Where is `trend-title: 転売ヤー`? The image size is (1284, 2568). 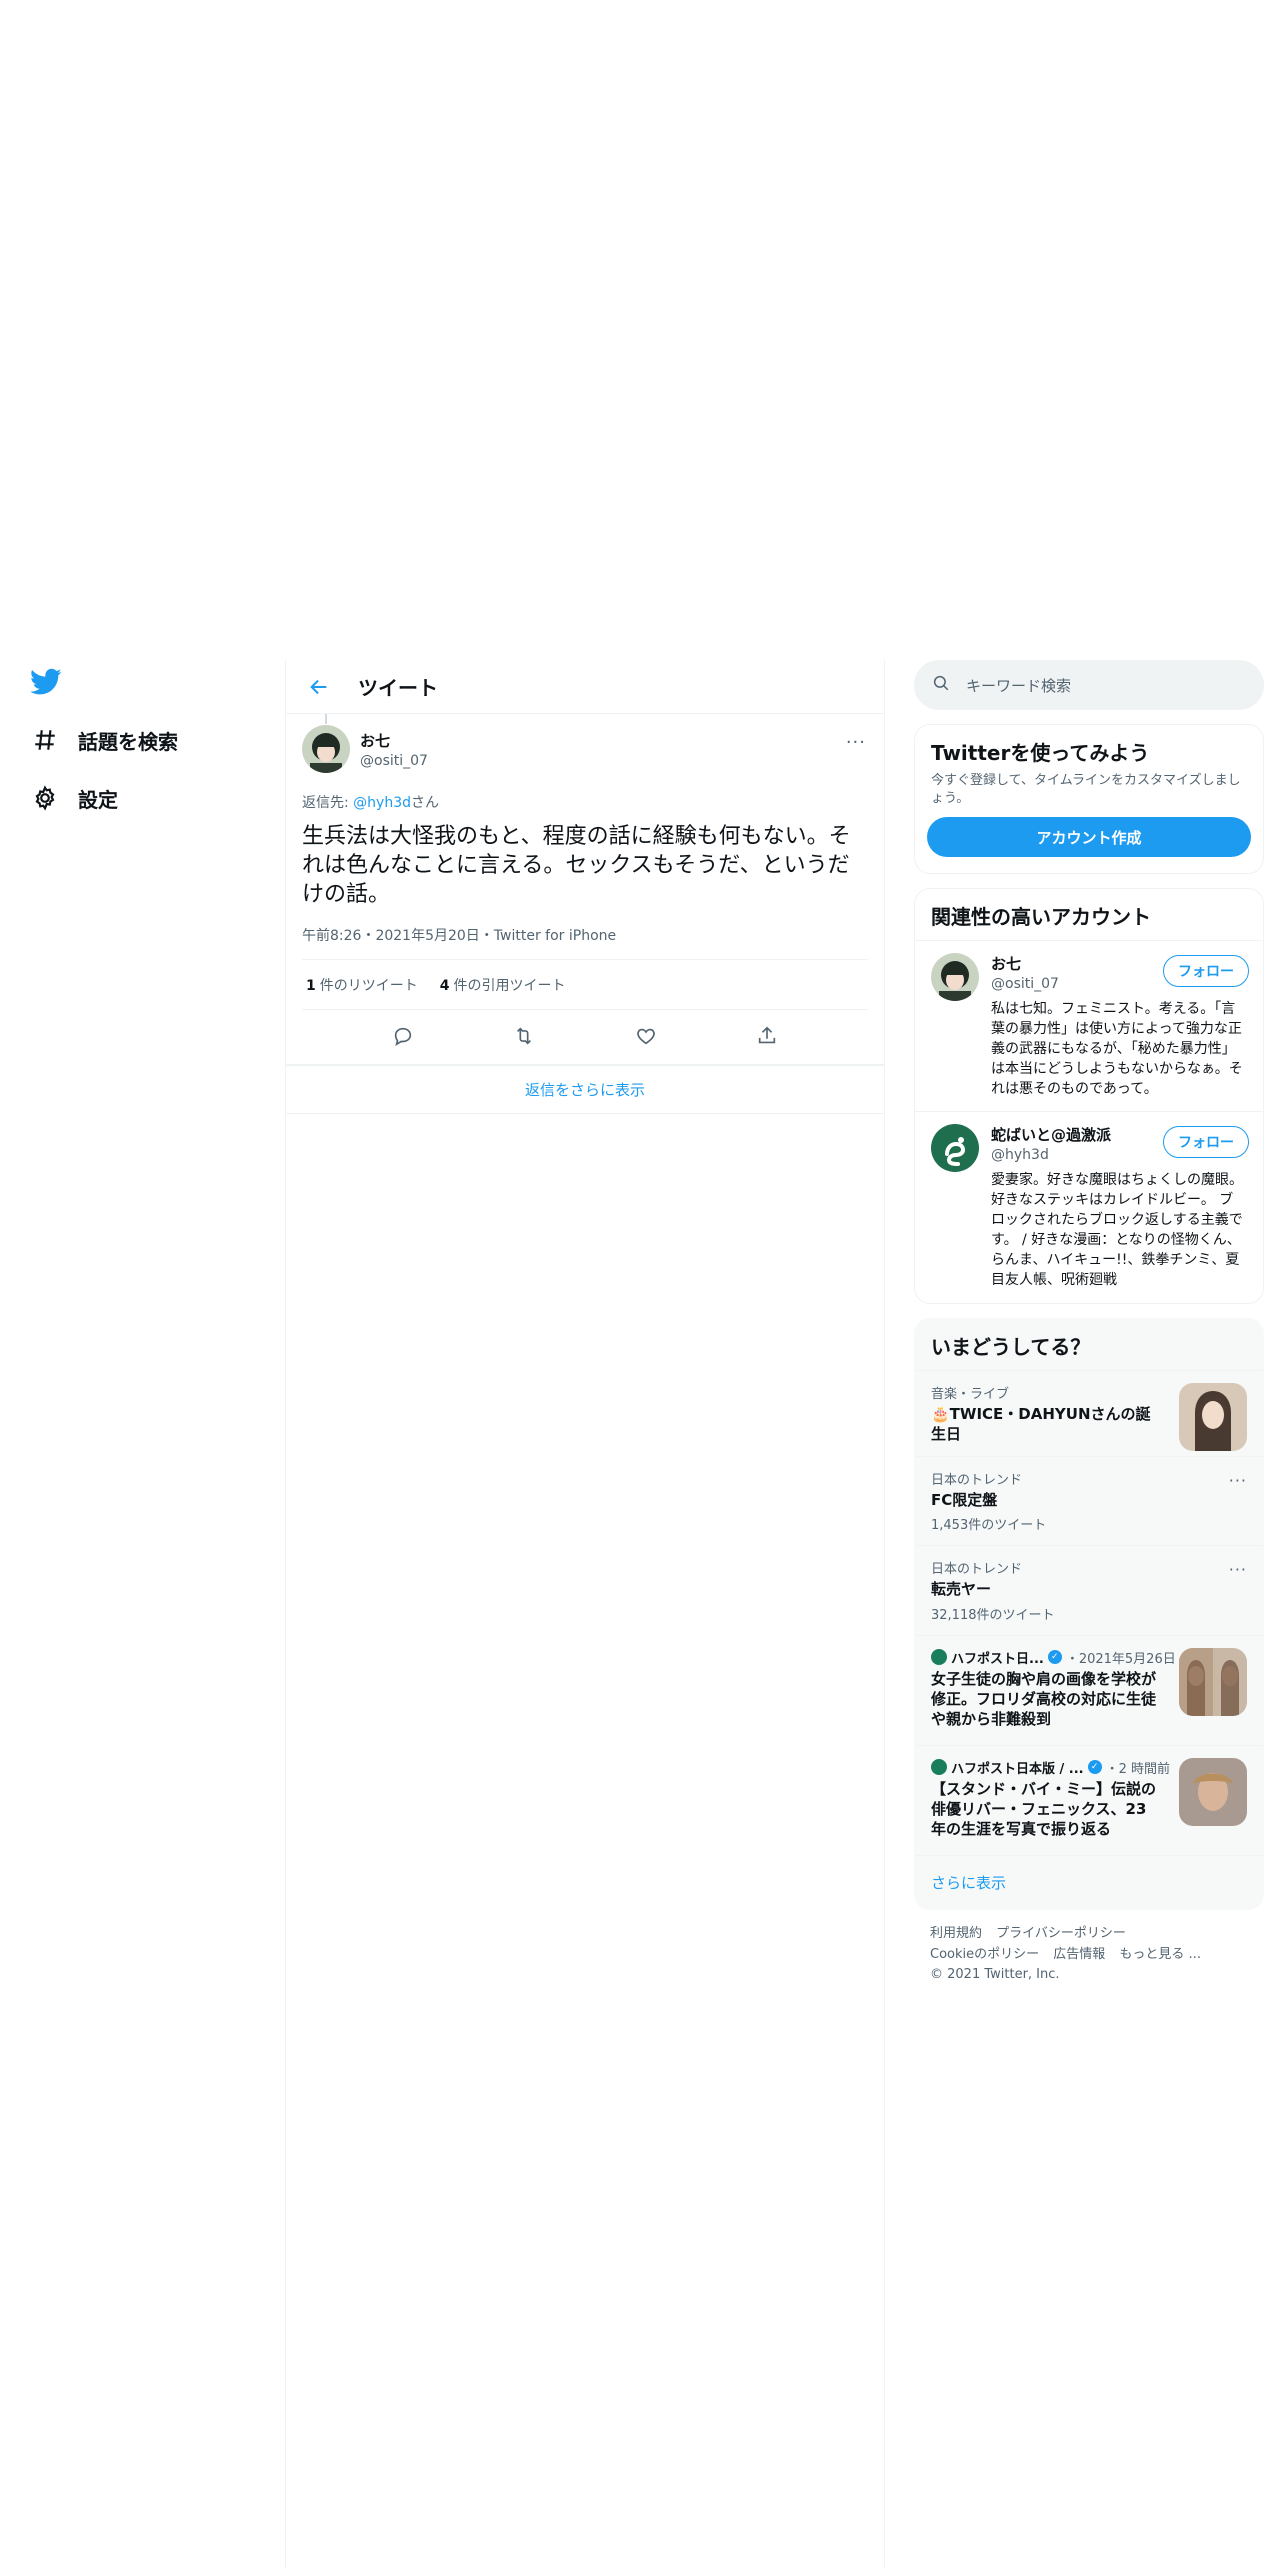
trend-title: 転売ヤー is located at coordinates (961, 1589).